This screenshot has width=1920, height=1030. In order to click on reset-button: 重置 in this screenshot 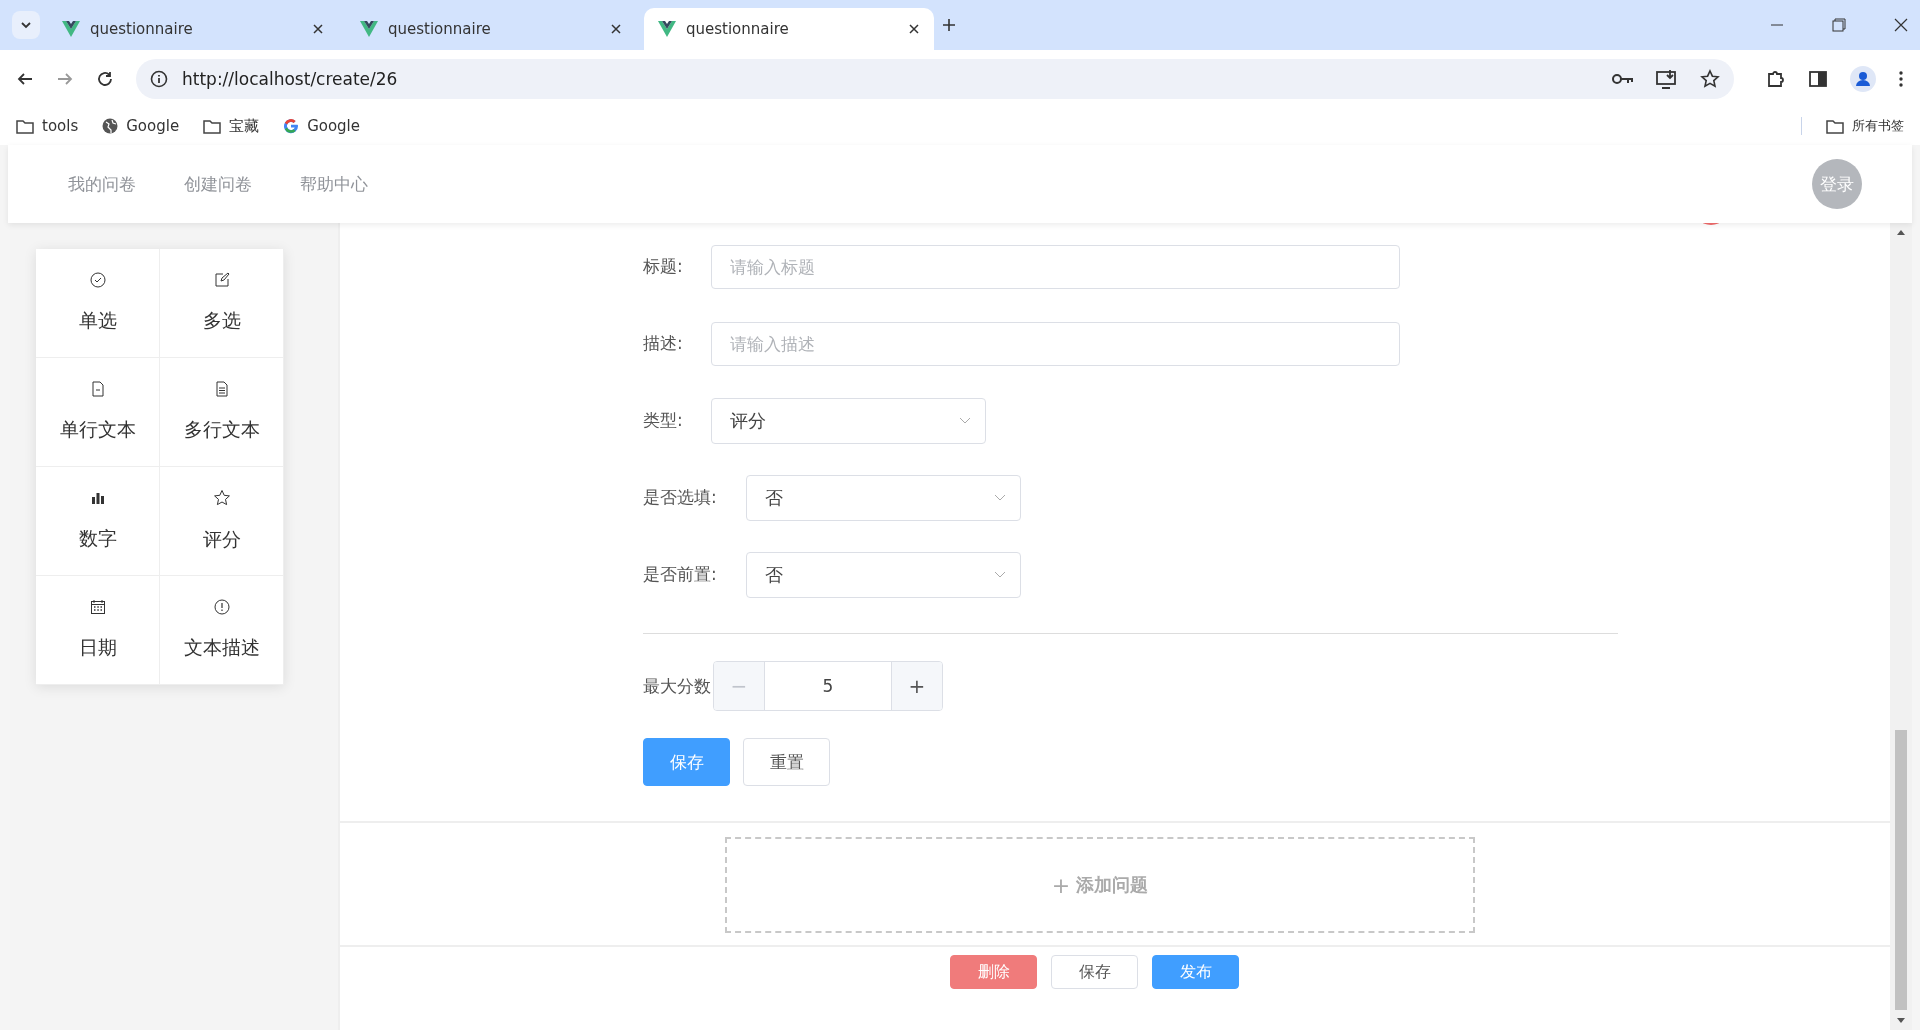, I will do `click(786, 762)`.